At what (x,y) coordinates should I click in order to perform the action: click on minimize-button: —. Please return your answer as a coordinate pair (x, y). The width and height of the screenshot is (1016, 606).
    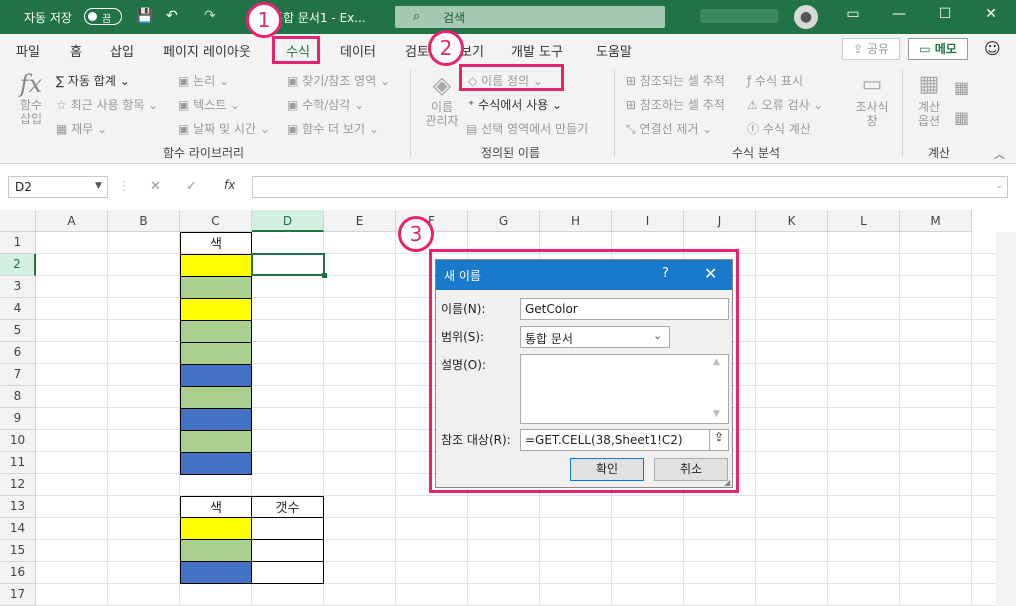
    Looking at the image, I should click on (899, 14).